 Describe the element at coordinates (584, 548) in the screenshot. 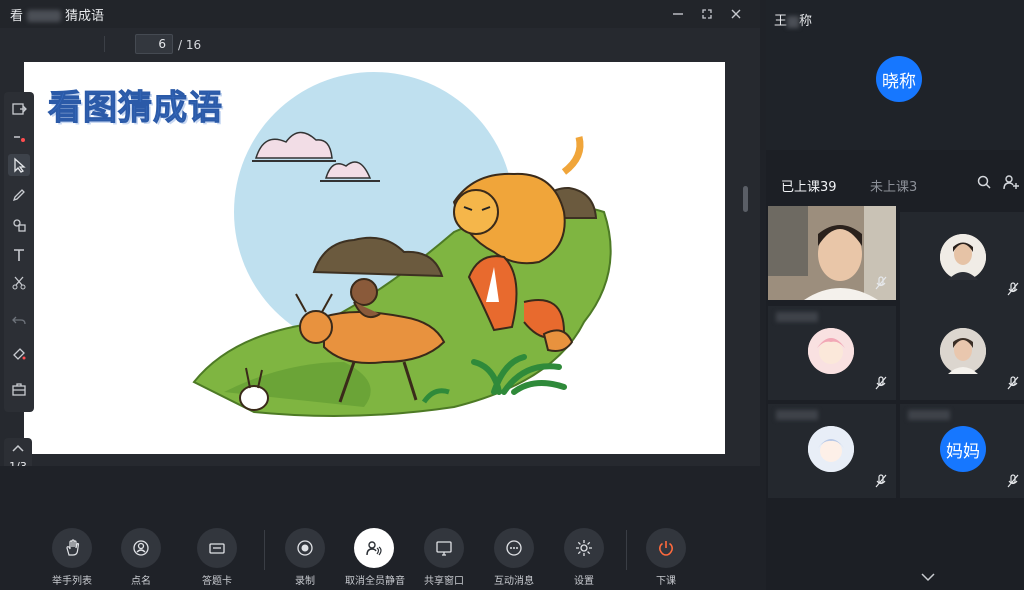

I see `settings-icon` at that location.